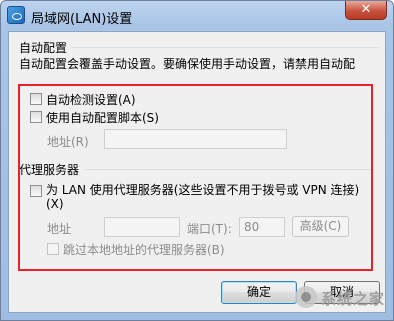 This screenshot has width=394, height=321. I want to click on ok-button: 确定, so click(259, 292).